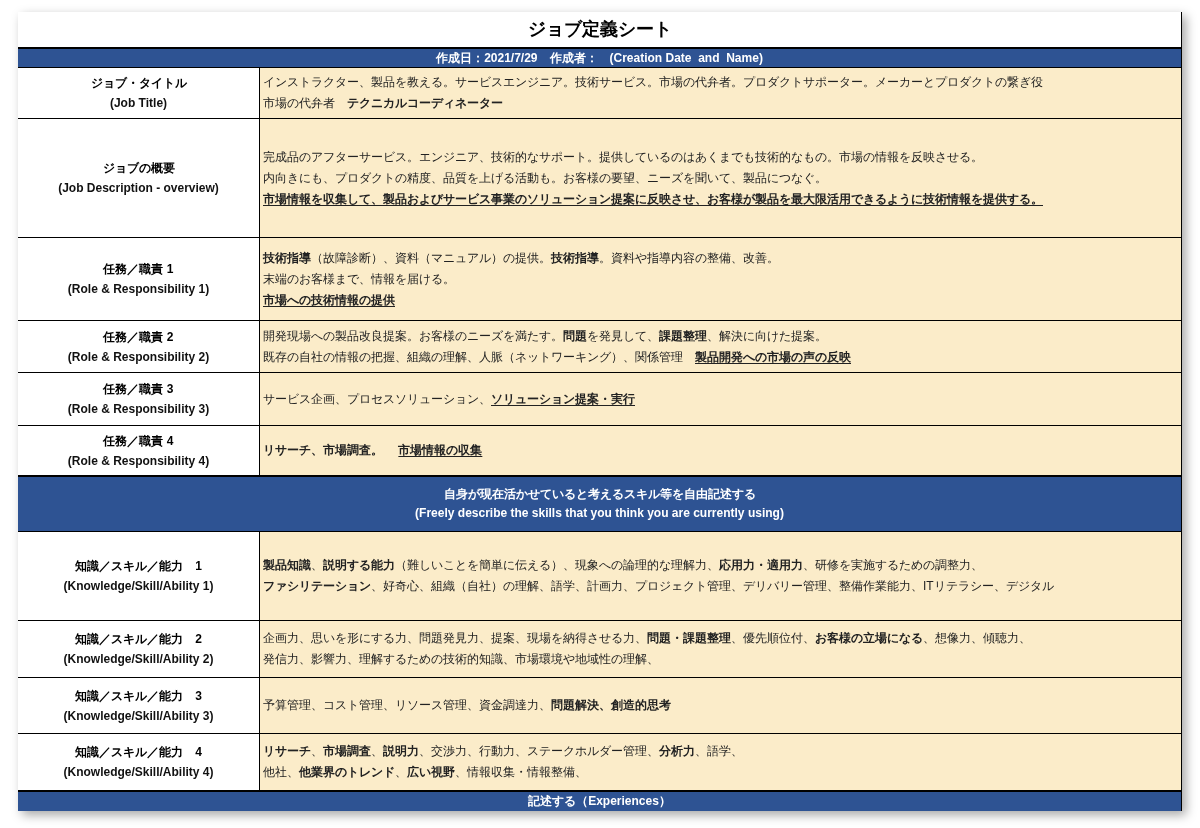 The image size is (1200, 828). Describe the element at coordinates (545, 336) in the screenshot. I see `content-line: 開発現場への製品改良提案。お客様のニーズを満たす。問題を発見して、課題整理、解決に向けた提案。` at that location.